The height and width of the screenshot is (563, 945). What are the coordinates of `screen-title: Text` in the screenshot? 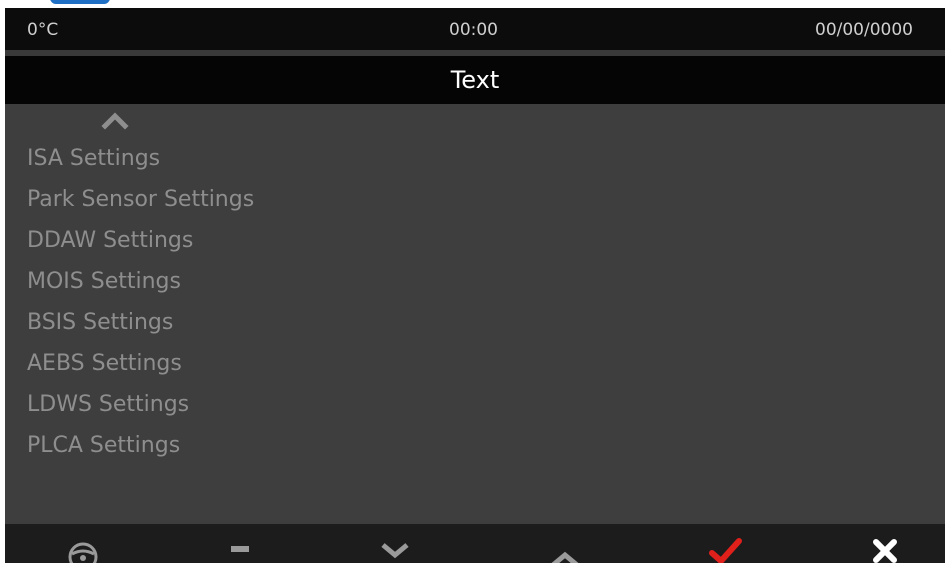 It's located at (475, 80).